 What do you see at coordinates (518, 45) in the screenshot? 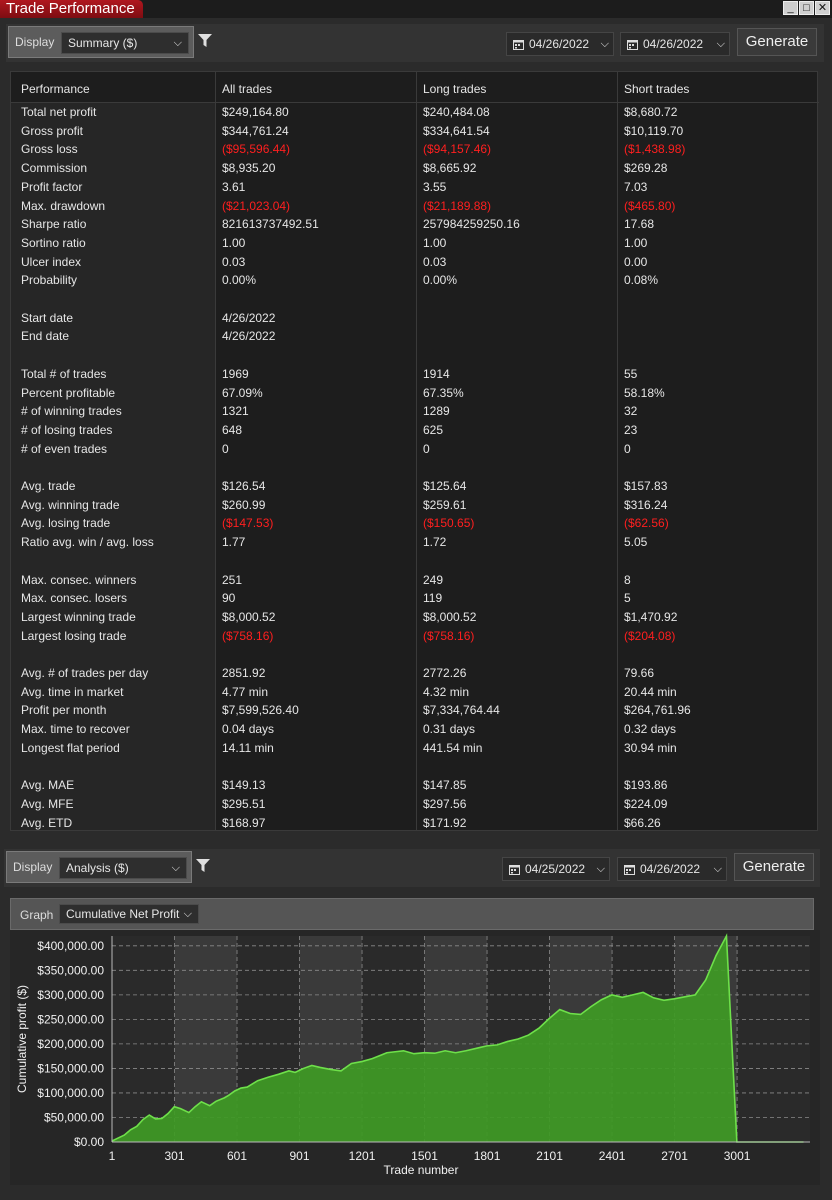
I see `calendar-icon` at bounding box center [518, 45].